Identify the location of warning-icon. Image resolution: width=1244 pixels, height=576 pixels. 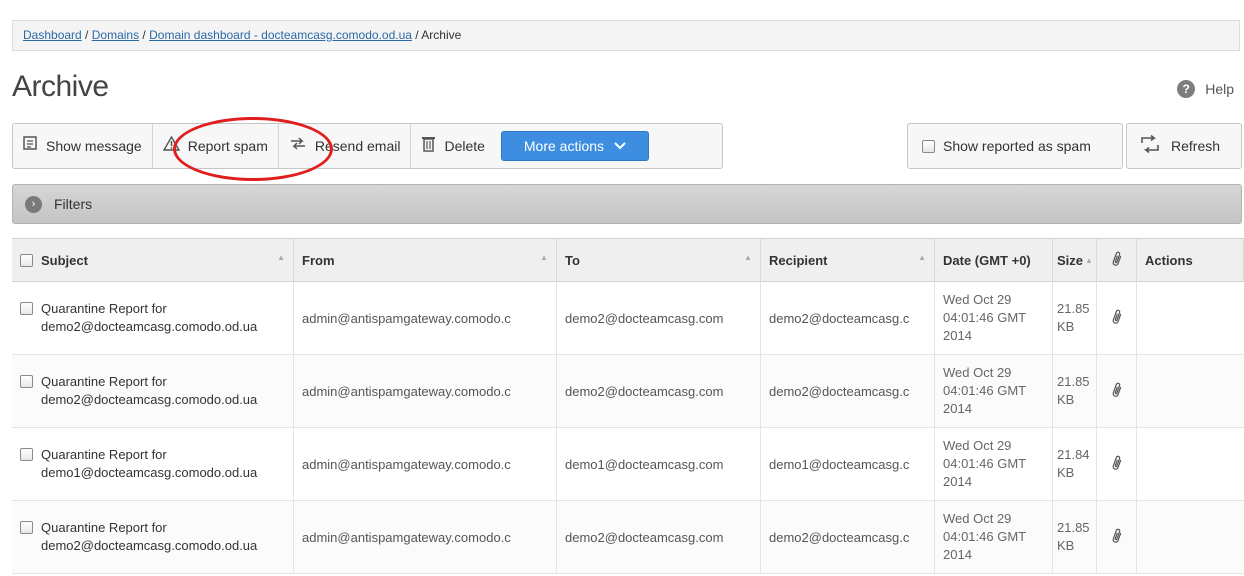
(171, 145).